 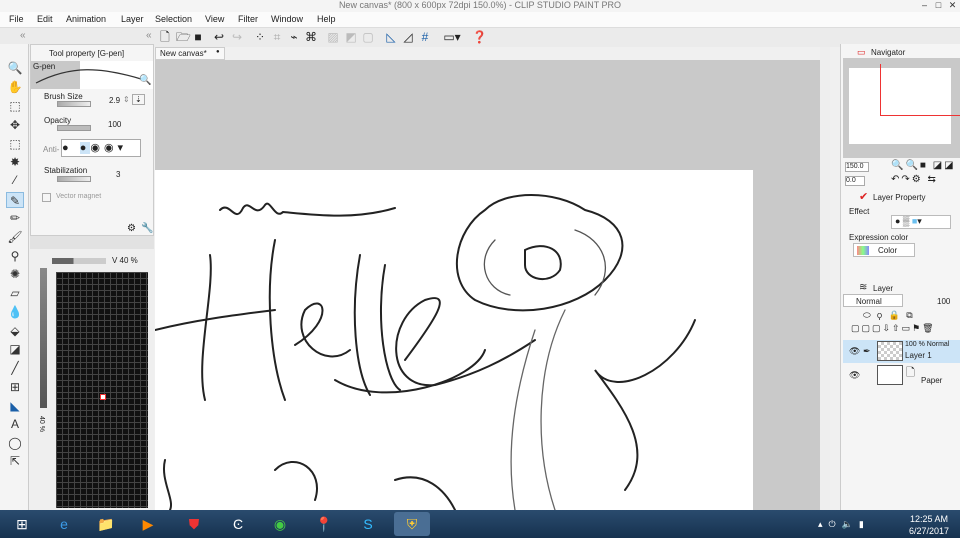 What do you see at coordinates (15, 274) in the screenshot?
I see `decoration-icon: ✺` at bounding box center [15, 274].